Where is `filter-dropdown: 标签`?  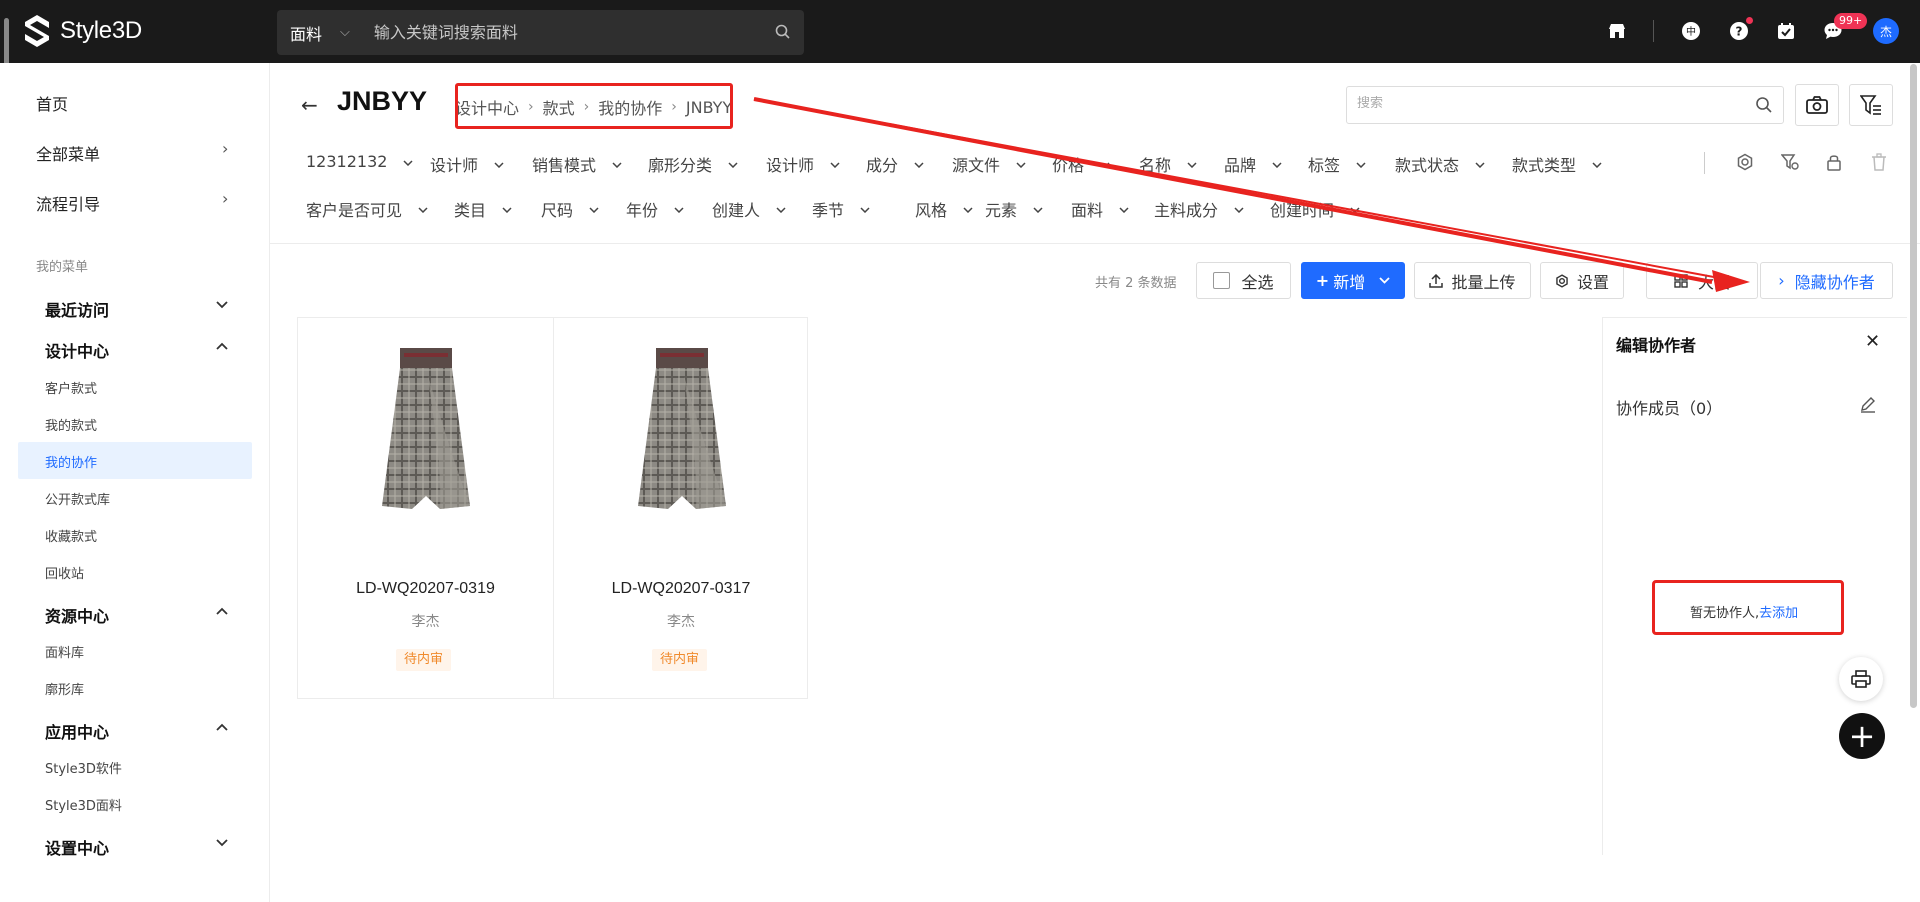 filter-dropdown: 标签 is located at coordinates (1337, 164).